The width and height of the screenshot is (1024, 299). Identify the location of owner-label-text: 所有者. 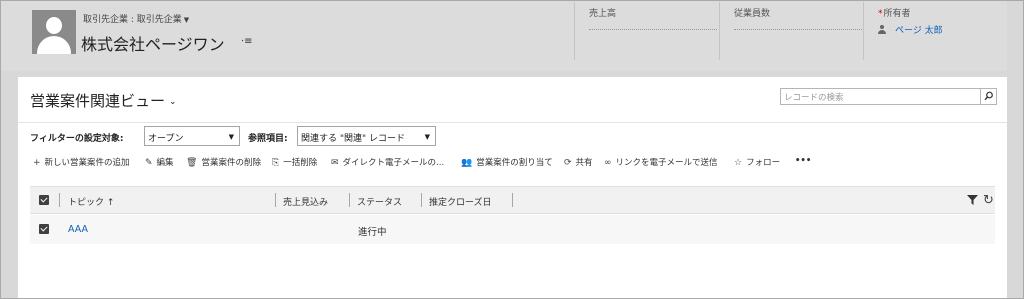
(897, 14).